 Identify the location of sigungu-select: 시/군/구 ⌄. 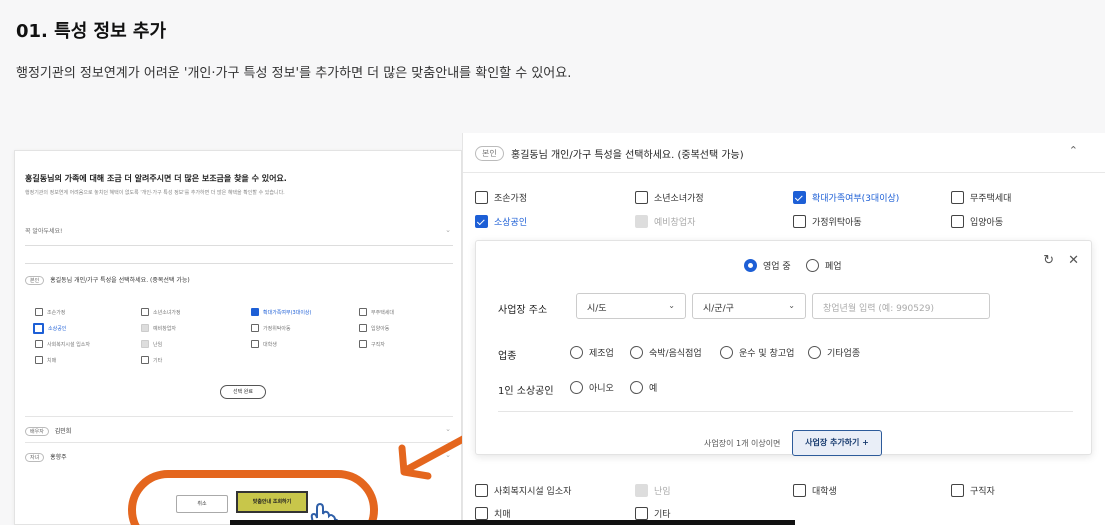
(749, 306).